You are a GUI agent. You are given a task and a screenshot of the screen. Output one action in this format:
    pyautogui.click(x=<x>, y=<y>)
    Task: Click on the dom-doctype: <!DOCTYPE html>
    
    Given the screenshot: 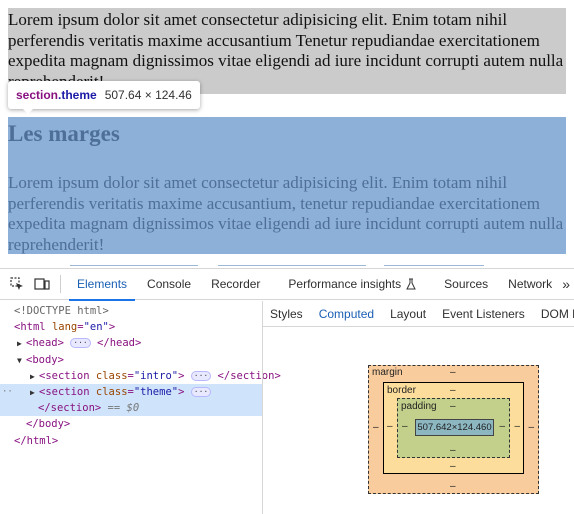 What is the action you would take?
    pyautogui.click(x=131, y=311)
    